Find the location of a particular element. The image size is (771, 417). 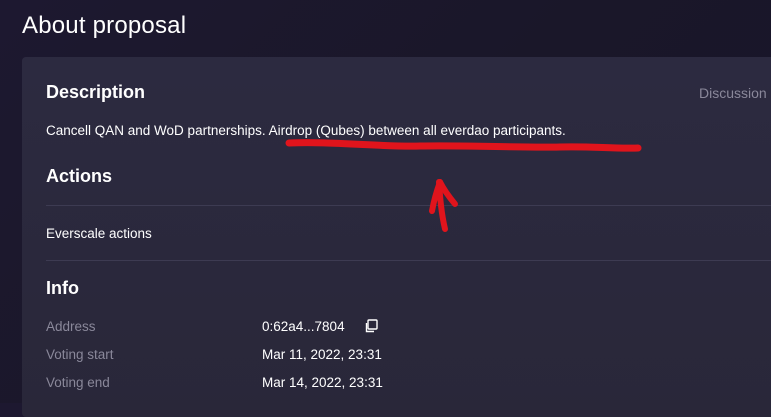

discussion-link: Discussion is located at coordinates (733, 93).